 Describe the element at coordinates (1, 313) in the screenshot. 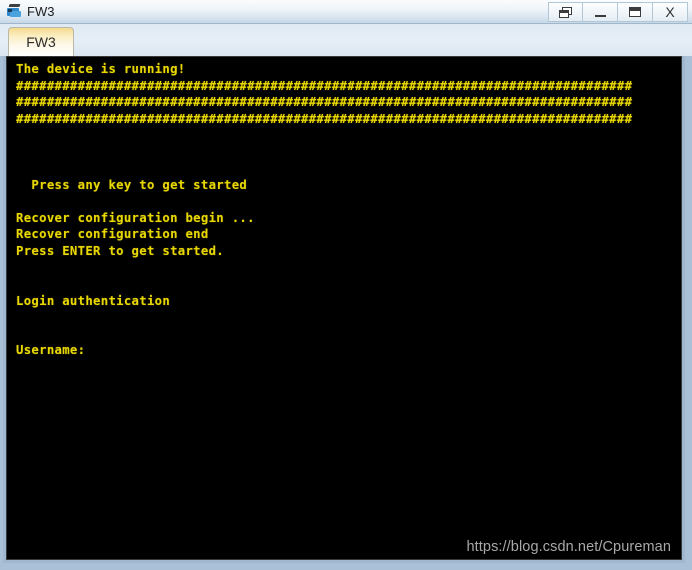

I see `window-frame-left` at that location.